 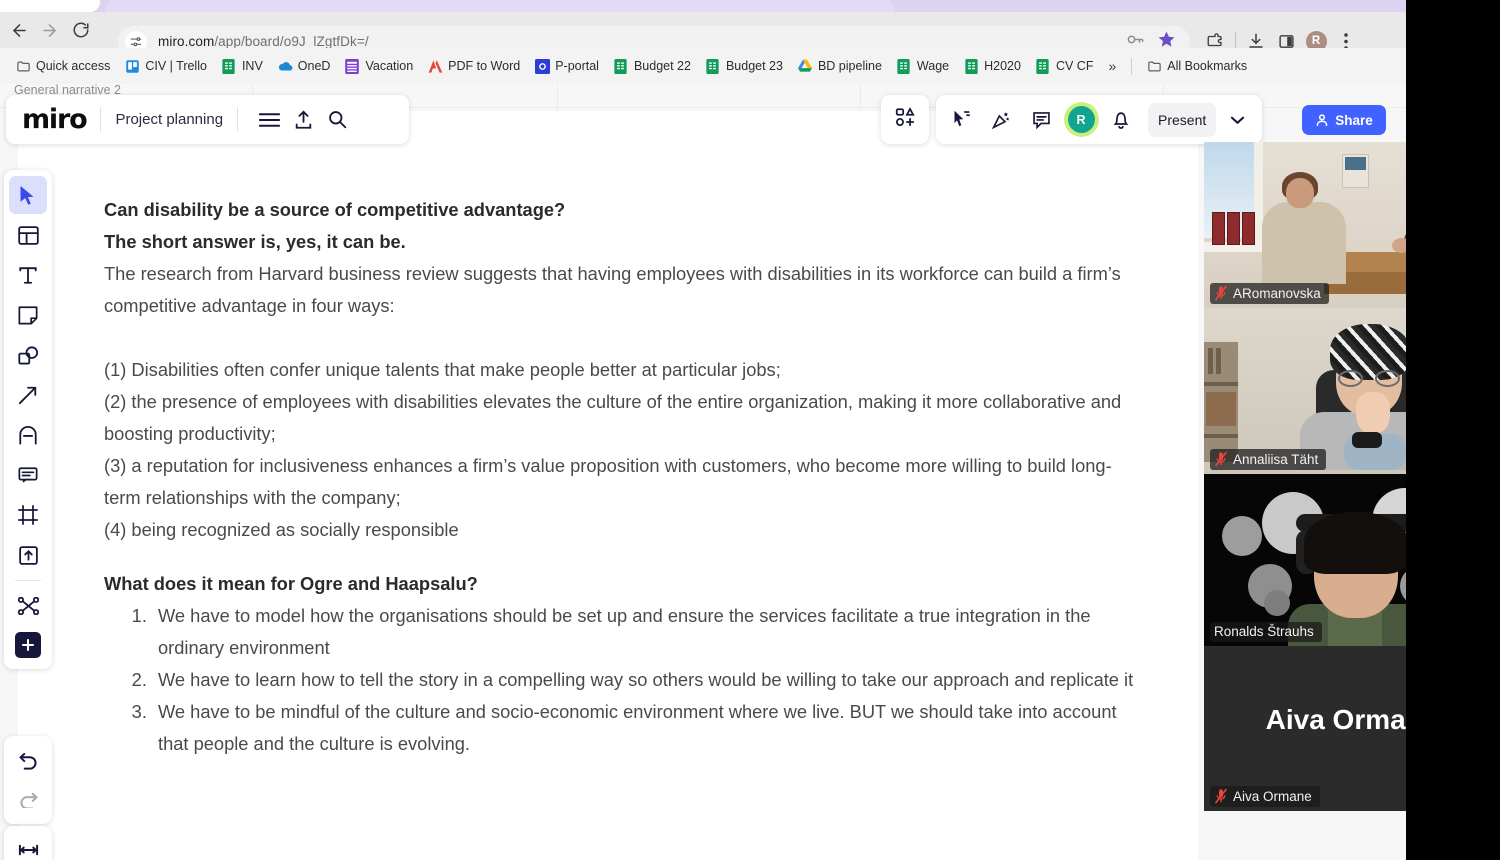 I want to click on add-apps-button, so click(x=905, y=119).